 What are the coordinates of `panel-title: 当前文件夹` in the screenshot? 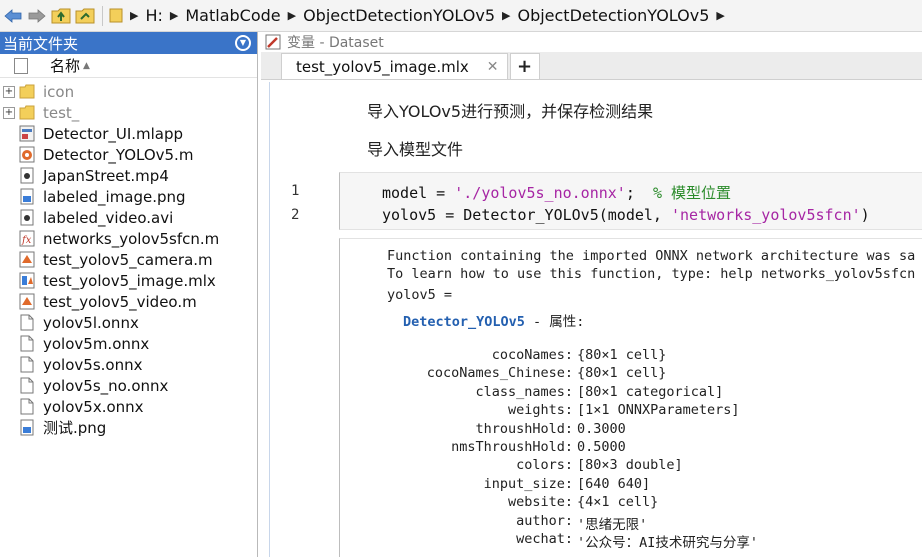 It's located at (41, 43).